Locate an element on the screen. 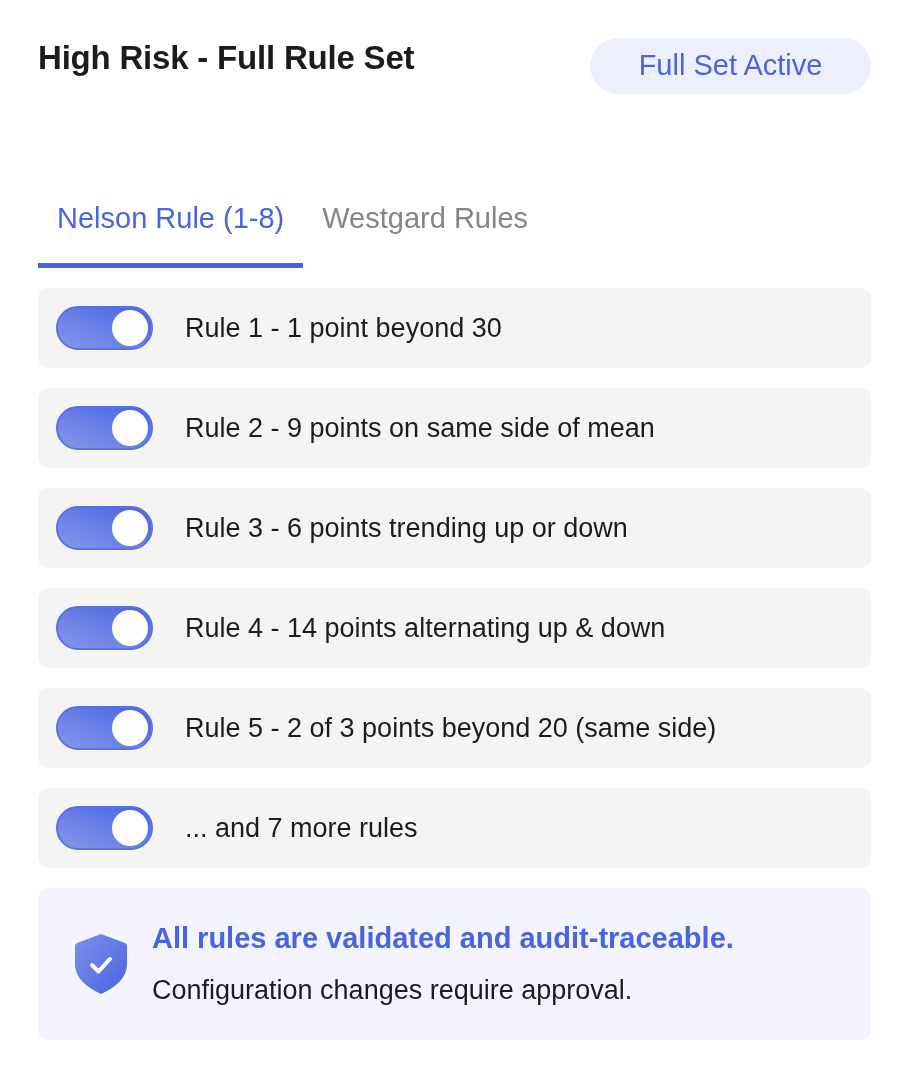 The image size is (909, 1078). notice-title: All rules are validated and audit-traceable. is located at coordinates (443, 938).